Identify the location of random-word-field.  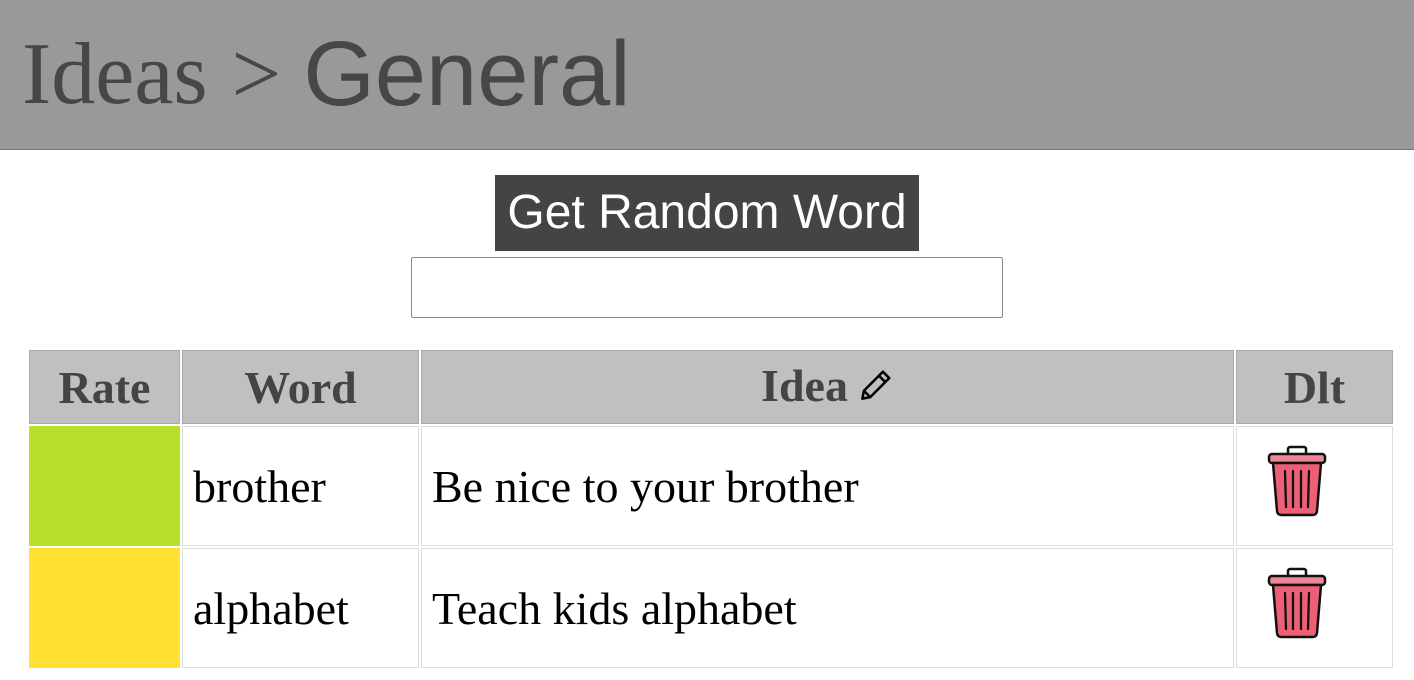
(707, 287).